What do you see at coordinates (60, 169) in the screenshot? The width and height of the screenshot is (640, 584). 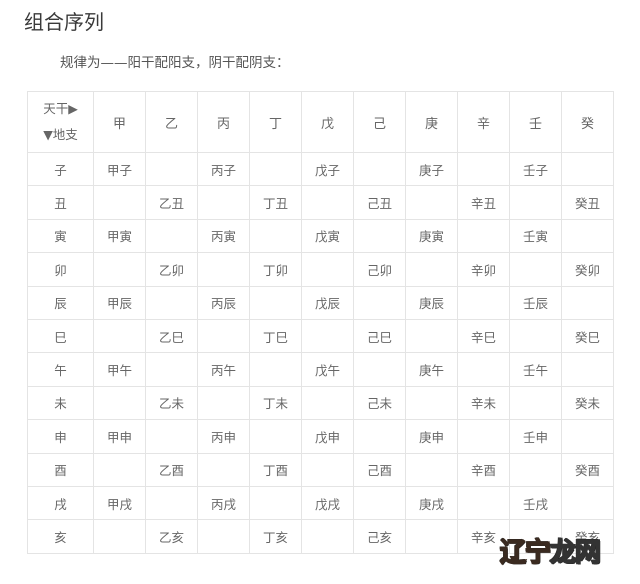 I see `branch-header: 子` at bounding box center [60, 169].